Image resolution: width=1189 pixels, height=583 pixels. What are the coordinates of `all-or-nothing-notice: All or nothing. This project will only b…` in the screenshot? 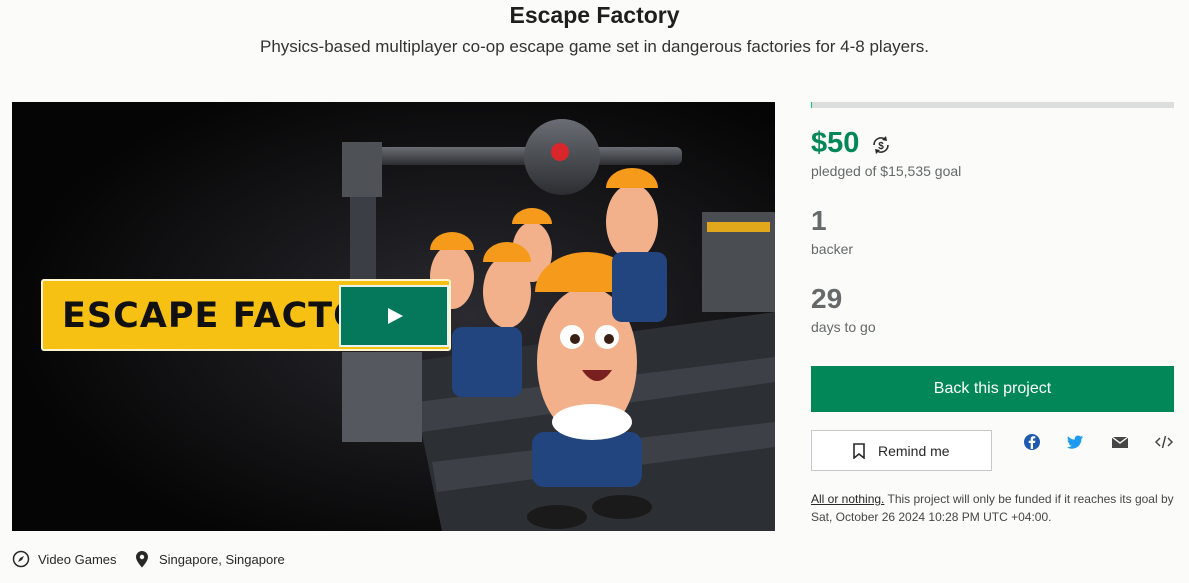 It's located at (993, 508).